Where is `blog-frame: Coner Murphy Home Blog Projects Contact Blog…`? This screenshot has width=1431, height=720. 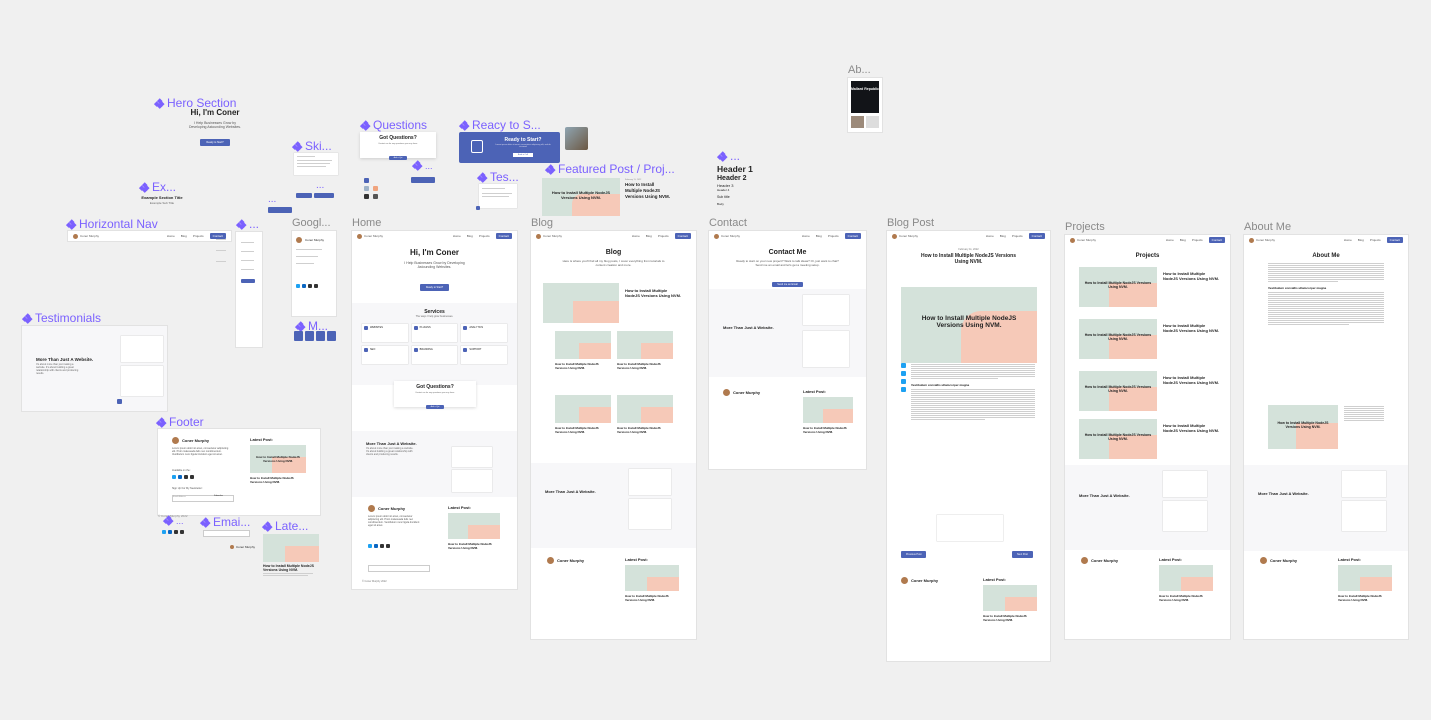 blog-frame: Coner Murphy Home Blog Projects Contact Blog… is located at coordinates (613, 435).